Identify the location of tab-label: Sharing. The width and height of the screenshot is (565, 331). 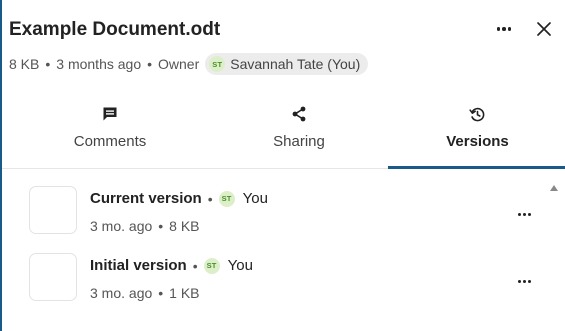
(299, 141).